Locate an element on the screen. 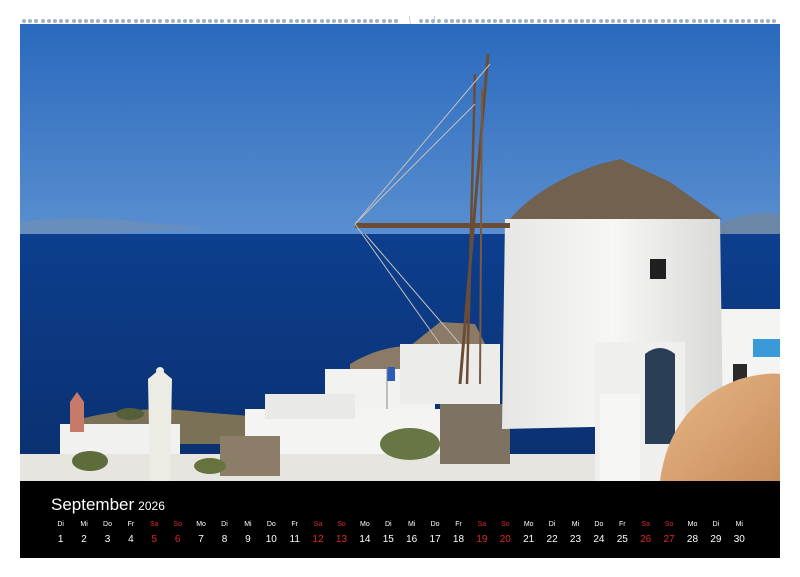 The width and height of the screenshot is (800, 577). day-cell: Sa 26 is located at coordinates (645, 533).